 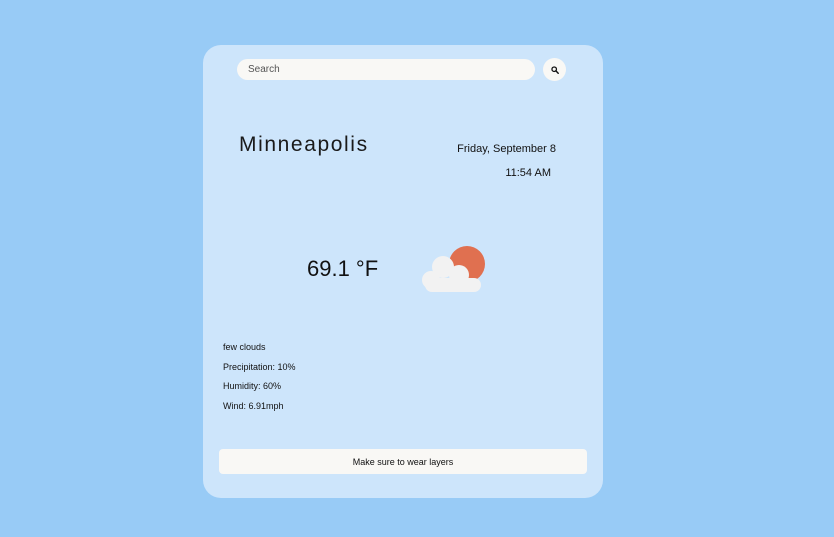 I want to click on city-name: Minneapolis, so click(x=304, y=144).